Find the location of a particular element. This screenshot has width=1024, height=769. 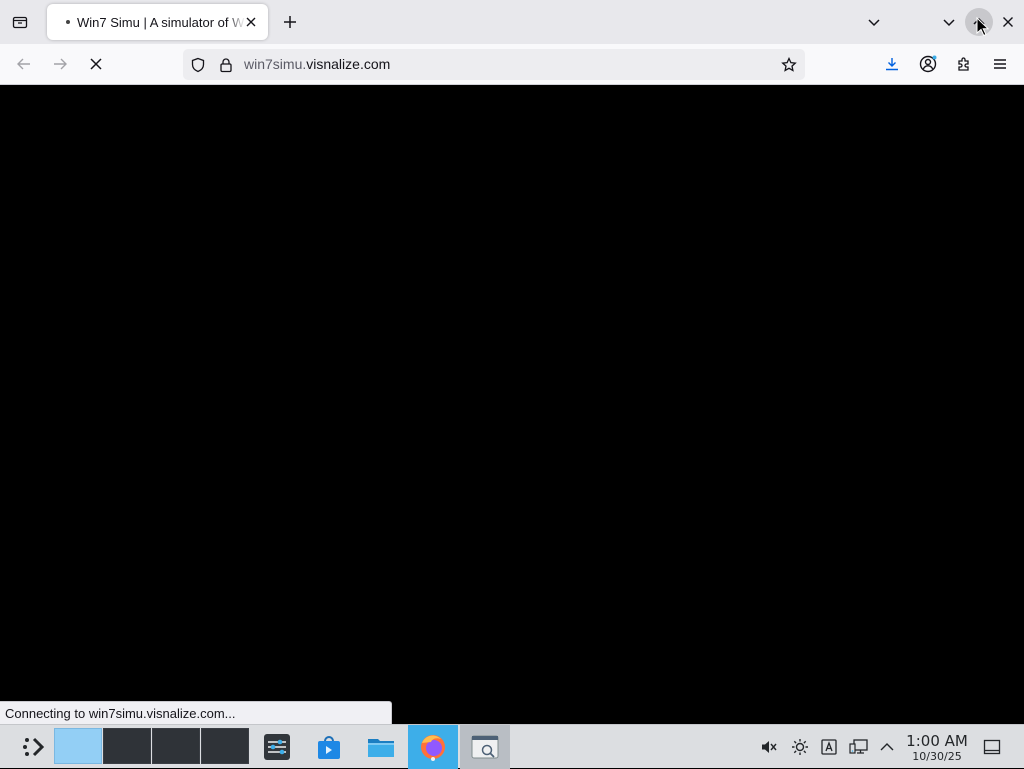

url-domain: visnalize.com is located at coordinates (348, 64).